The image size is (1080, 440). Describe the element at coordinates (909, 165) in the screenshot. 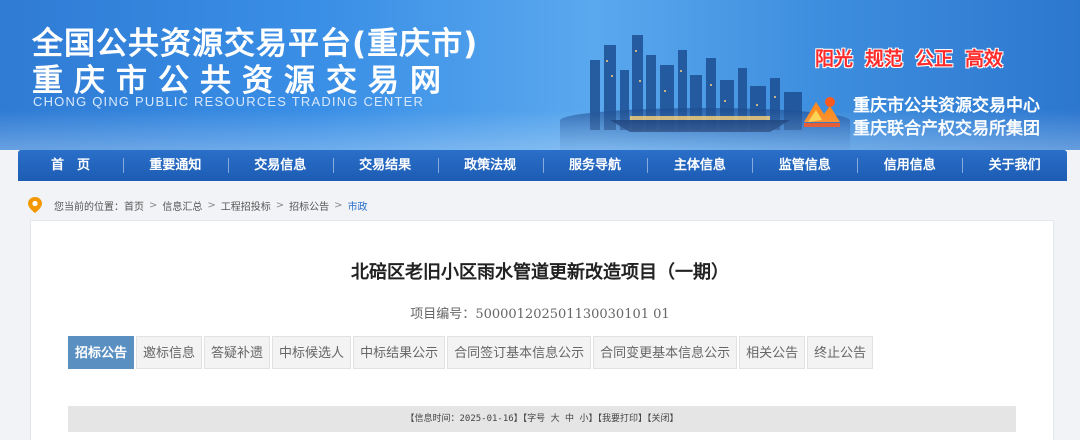

I see `nav-credit: 信用信息` at that location.